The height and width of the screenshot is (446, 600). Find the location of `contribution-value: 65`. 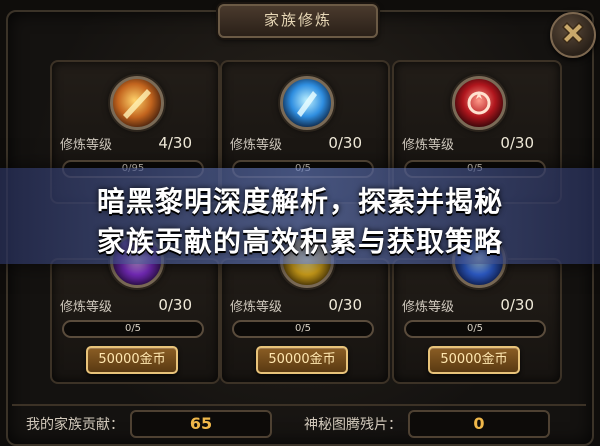

contribution-value: 65 is located at coordinates (201, 424).